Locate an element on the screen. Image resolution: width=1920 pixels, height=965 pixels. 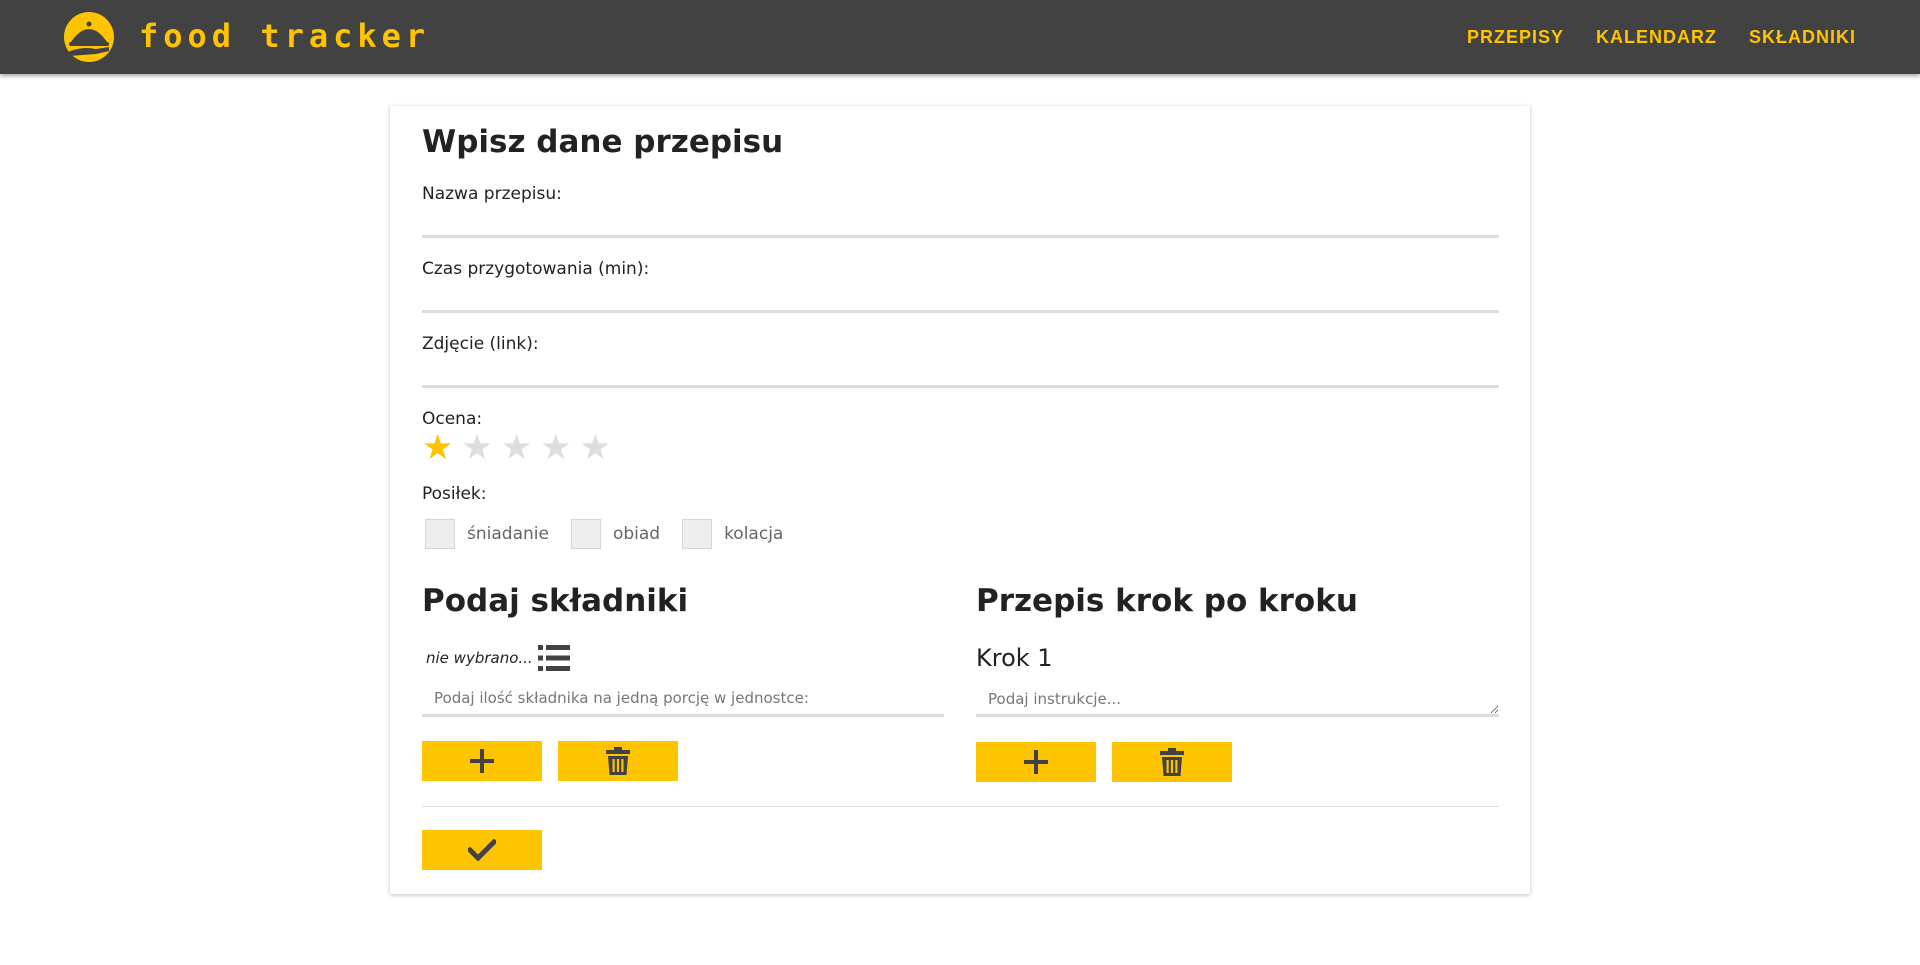
step-label: Krok 1 is located at coordinates (1014, 658).